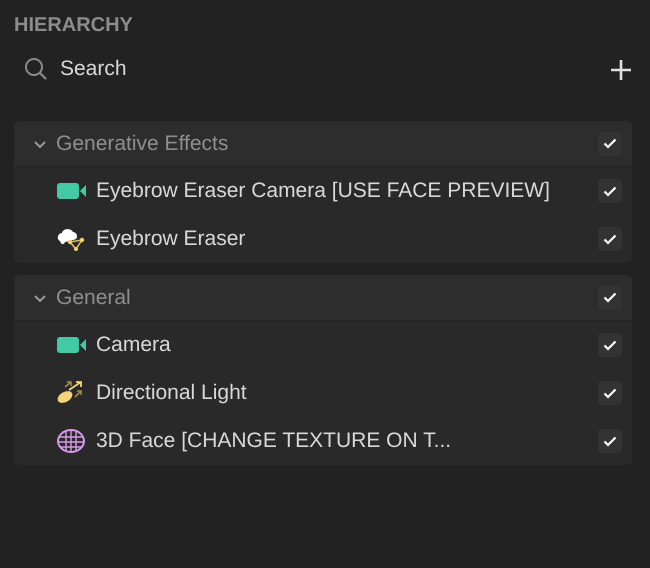 The height and width of the screenshot is (568, 650). I want to click on group-label: Generative Effects, so click(142, 144).